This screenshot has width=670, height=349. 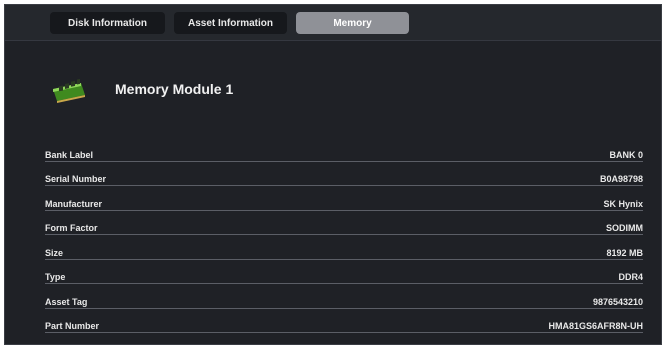 I want to click on property-row-asset-tag: Asset Tag 9876543210, so click(x=344, y=296).